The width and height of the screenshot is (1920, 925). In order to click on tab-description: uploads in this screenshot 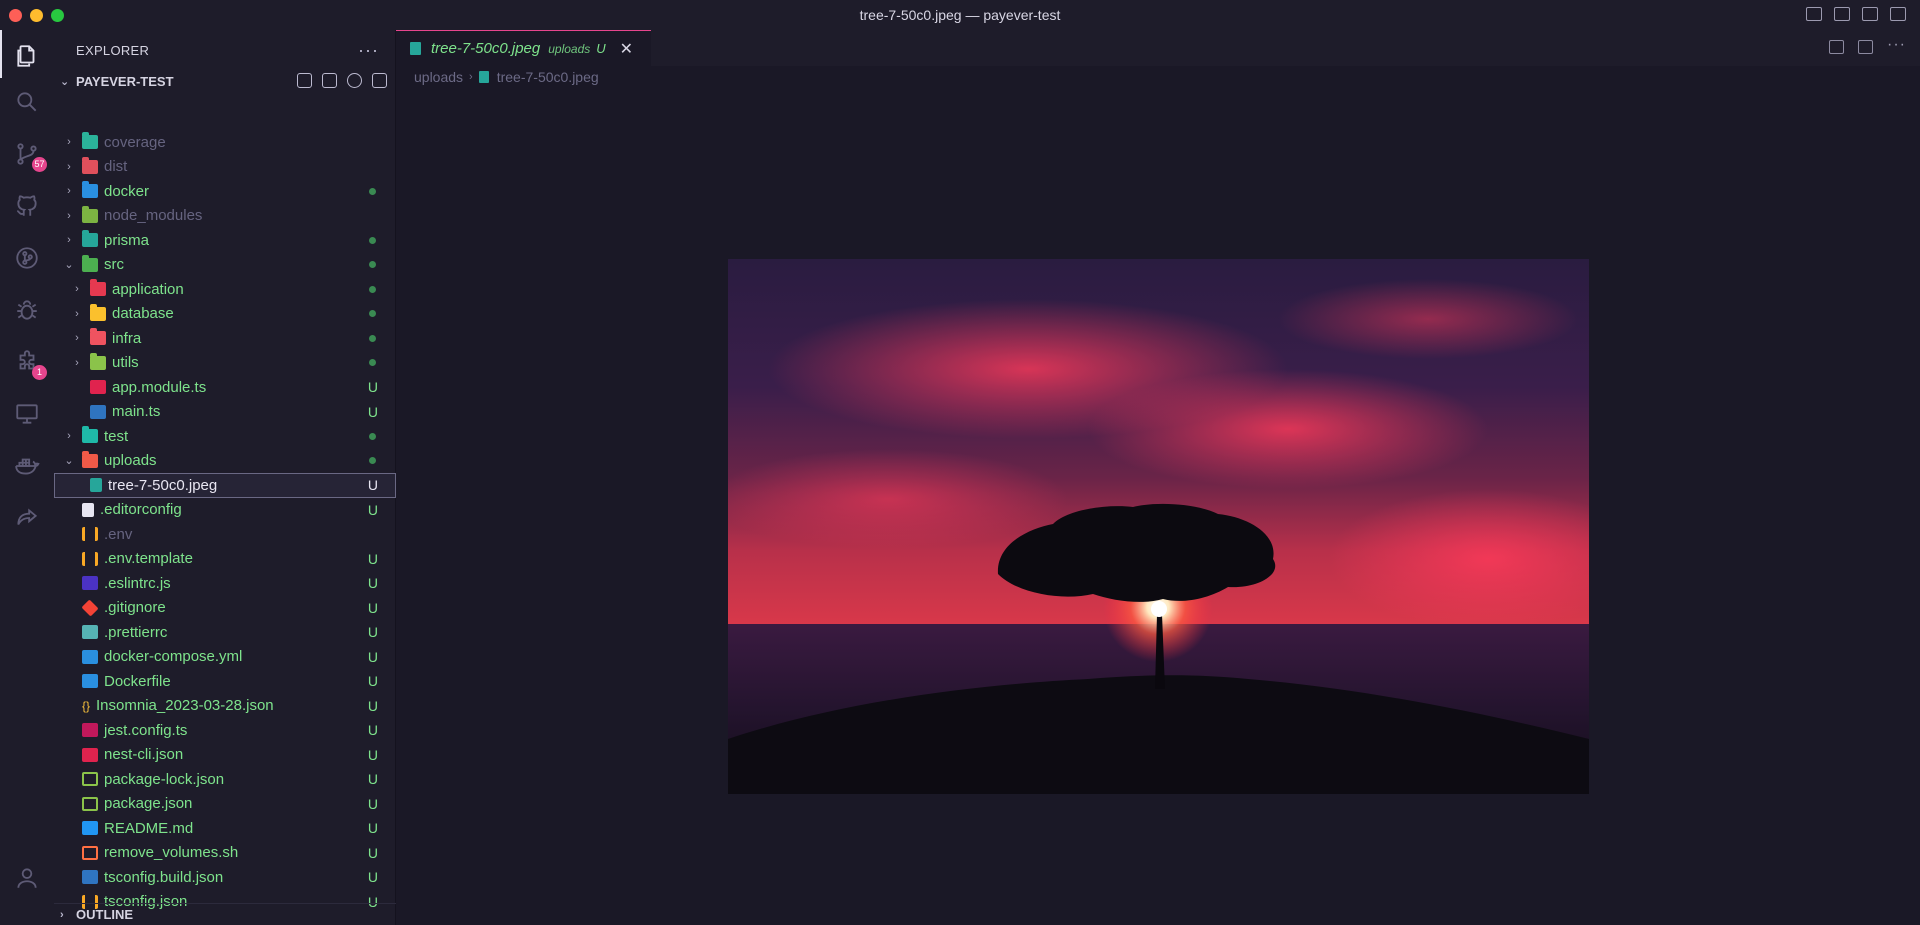, I will do `click(569, 48)`.